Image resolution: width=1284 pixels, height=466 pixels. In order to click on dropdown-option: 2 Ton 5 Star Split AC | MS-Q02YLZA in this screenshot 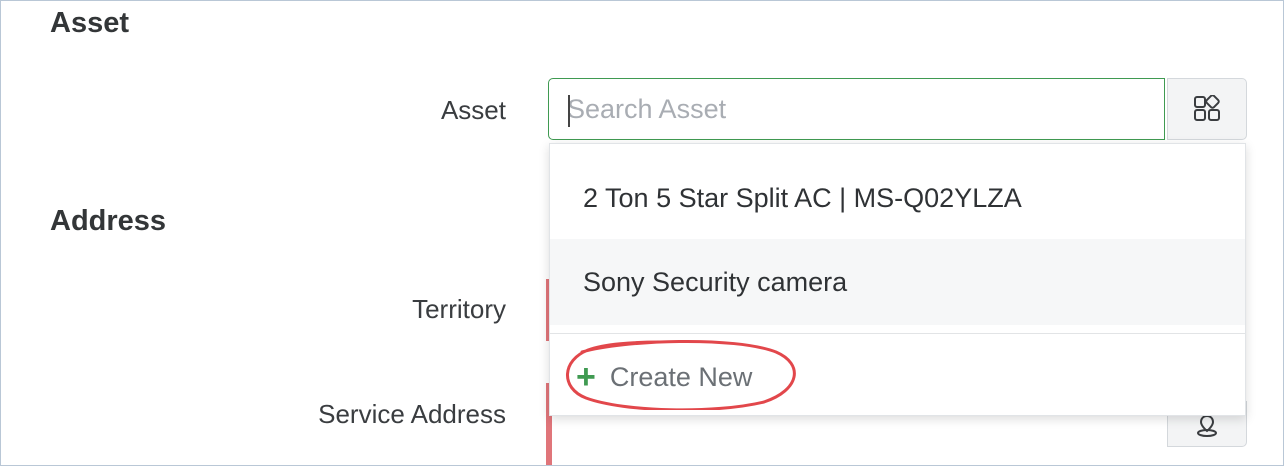, I will do `click(897, 198)`.